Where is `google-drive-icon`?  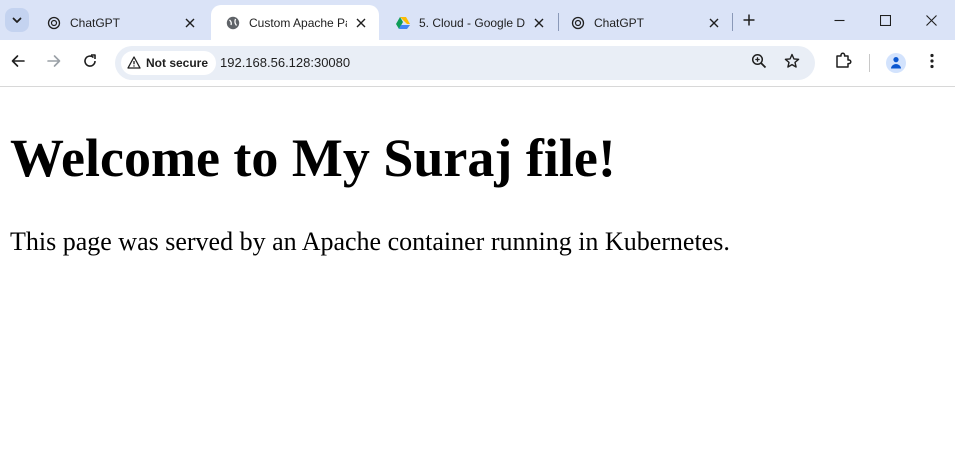
google-drive-icon is located at coordinates (403, 23).